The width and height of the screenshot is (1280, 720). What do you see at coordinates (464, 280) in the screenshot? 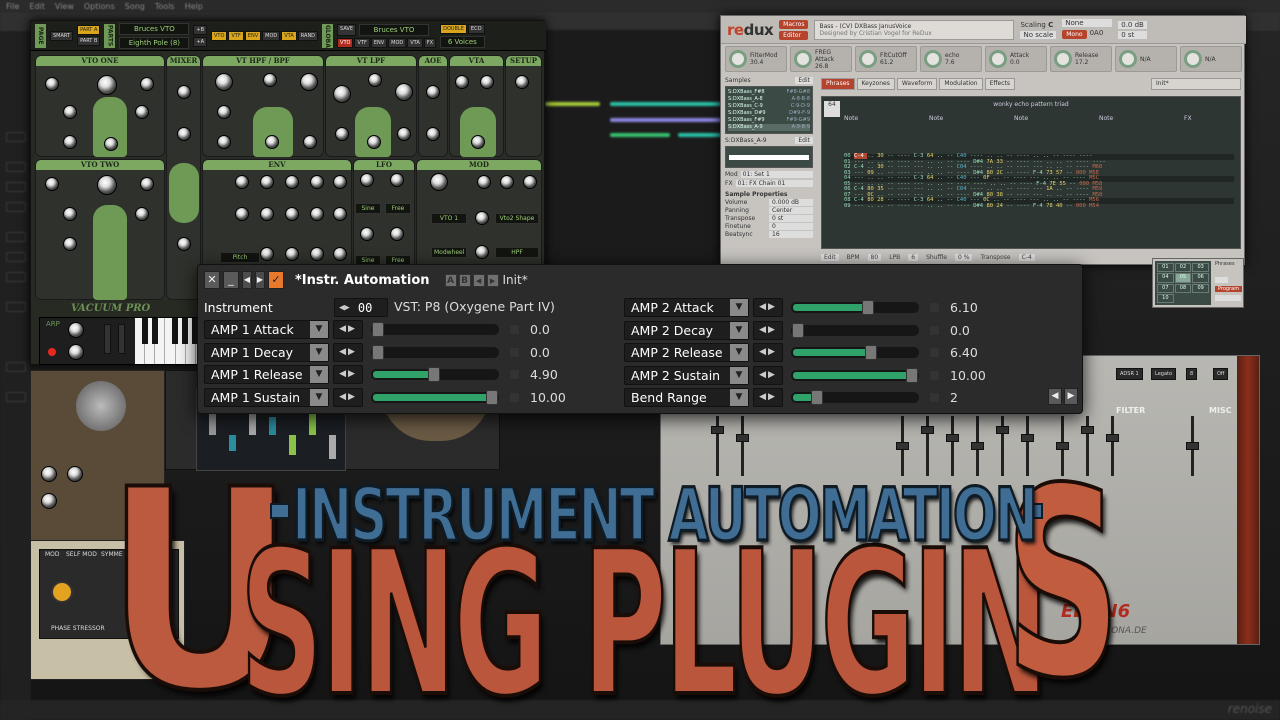
I see `preset-b-button: B` at bounding box center [464, 280].